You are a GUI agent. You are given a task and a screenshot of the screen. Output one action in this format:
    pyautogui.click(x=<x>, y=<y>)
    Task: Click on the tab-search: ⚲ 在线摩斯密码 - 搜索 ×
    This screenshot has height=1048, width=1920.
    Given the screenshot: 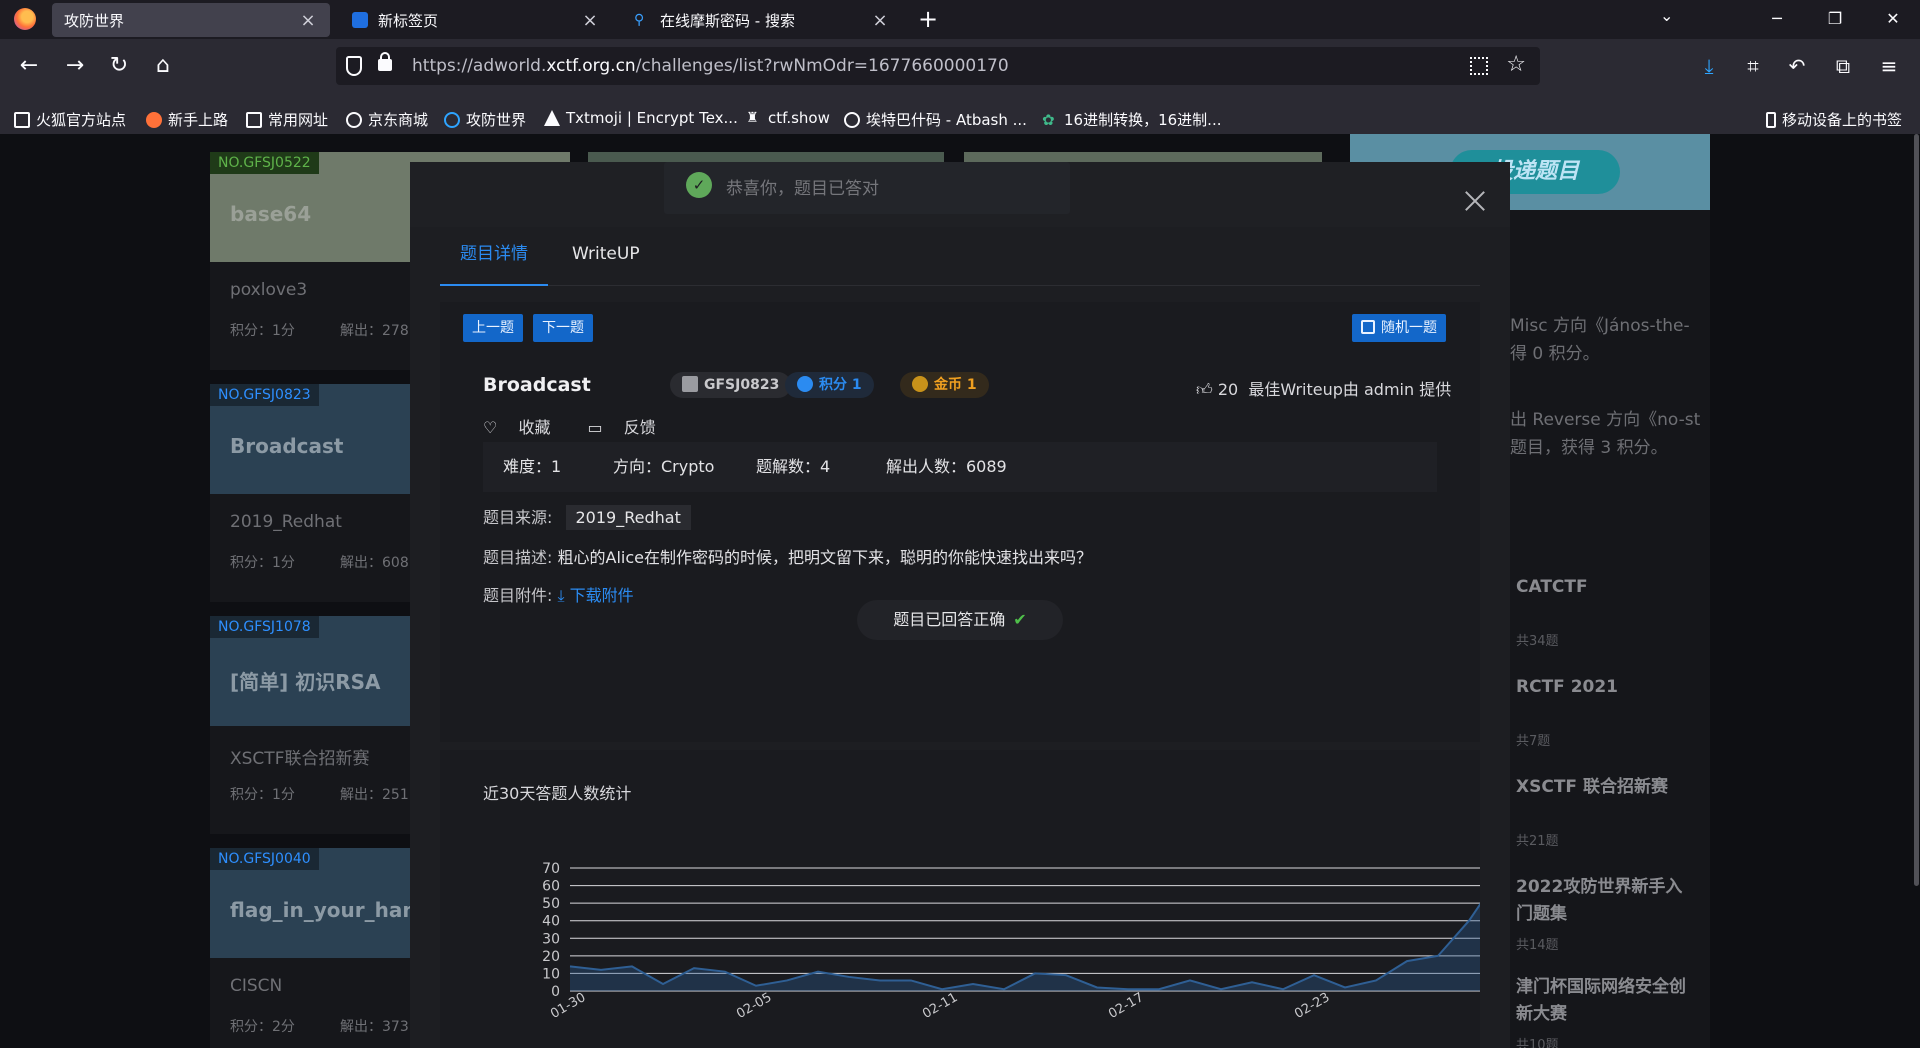 What is the action you would take?
    pyautogui.click(x=762, y=20)
    